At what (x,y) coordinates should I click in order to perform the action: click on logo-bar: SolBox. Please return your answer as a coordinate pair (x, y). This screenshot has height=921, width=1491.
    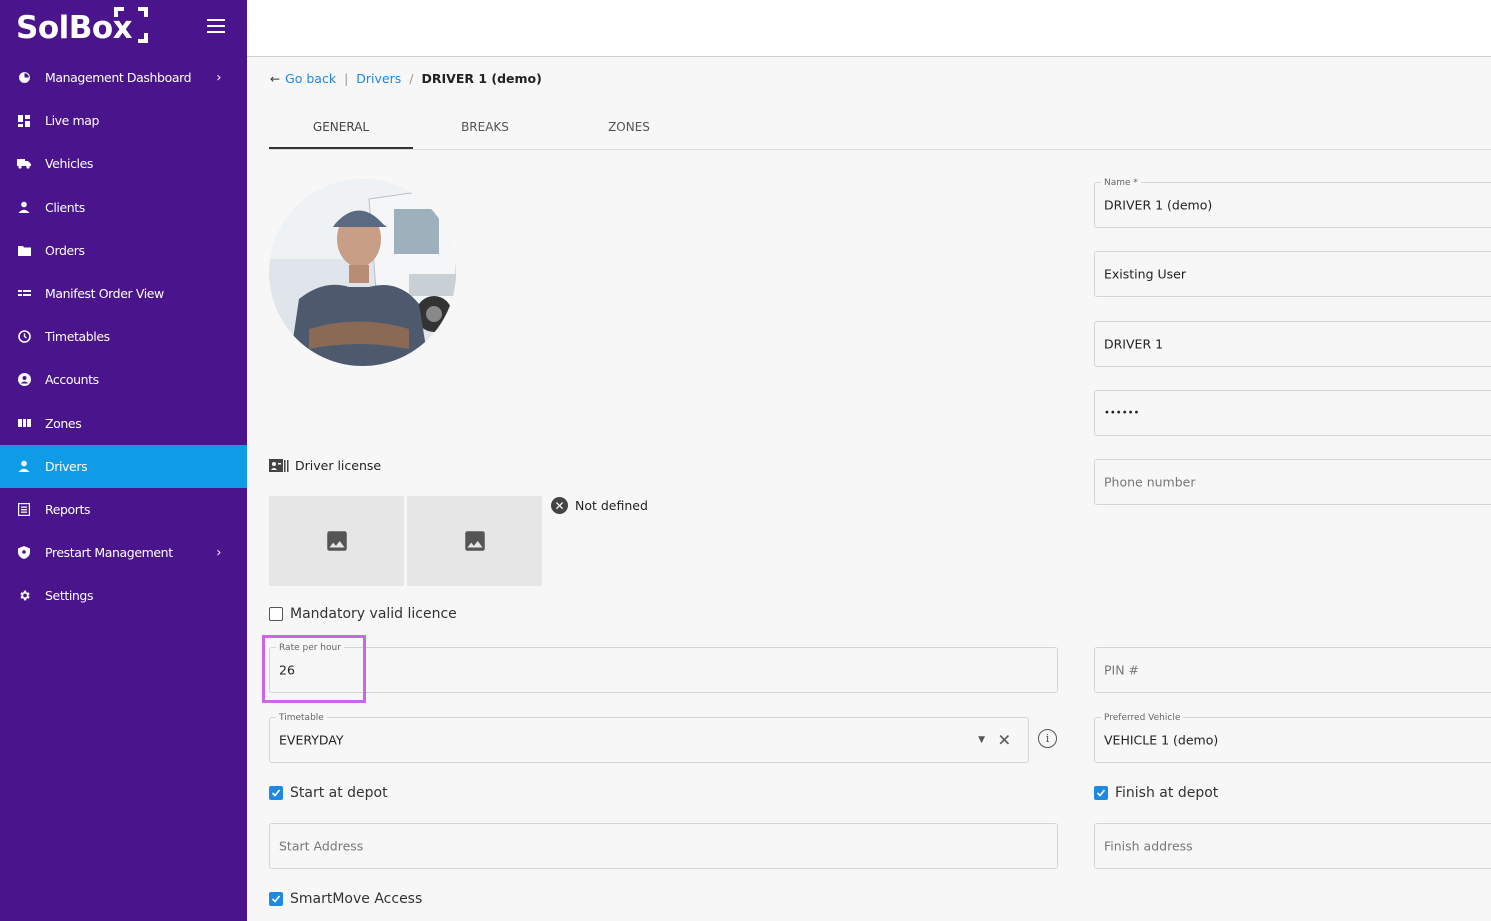
    Looking at the image, I should click on (123, 28).